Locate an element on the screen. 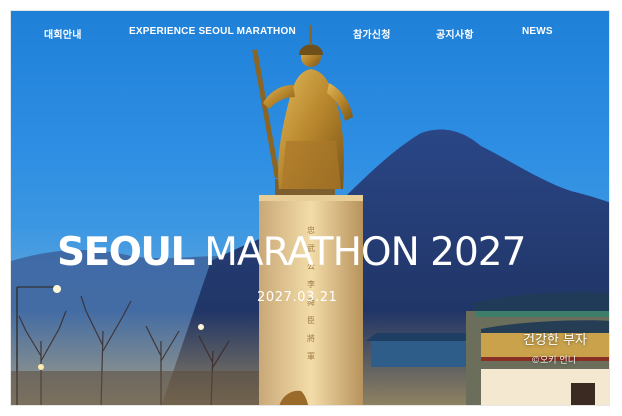 The width and height of the screenshot is (622, 416). nav-item-event-info: 대회안내 is located at coordinates (63, 33).